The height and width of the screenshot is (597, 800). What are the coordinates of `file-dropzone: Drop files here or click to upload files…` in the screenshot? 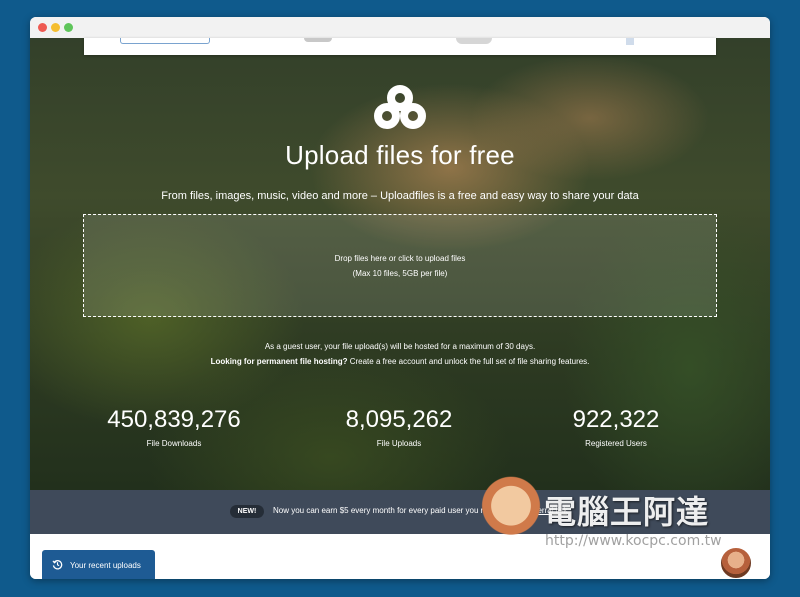 It's located at (400, 265).